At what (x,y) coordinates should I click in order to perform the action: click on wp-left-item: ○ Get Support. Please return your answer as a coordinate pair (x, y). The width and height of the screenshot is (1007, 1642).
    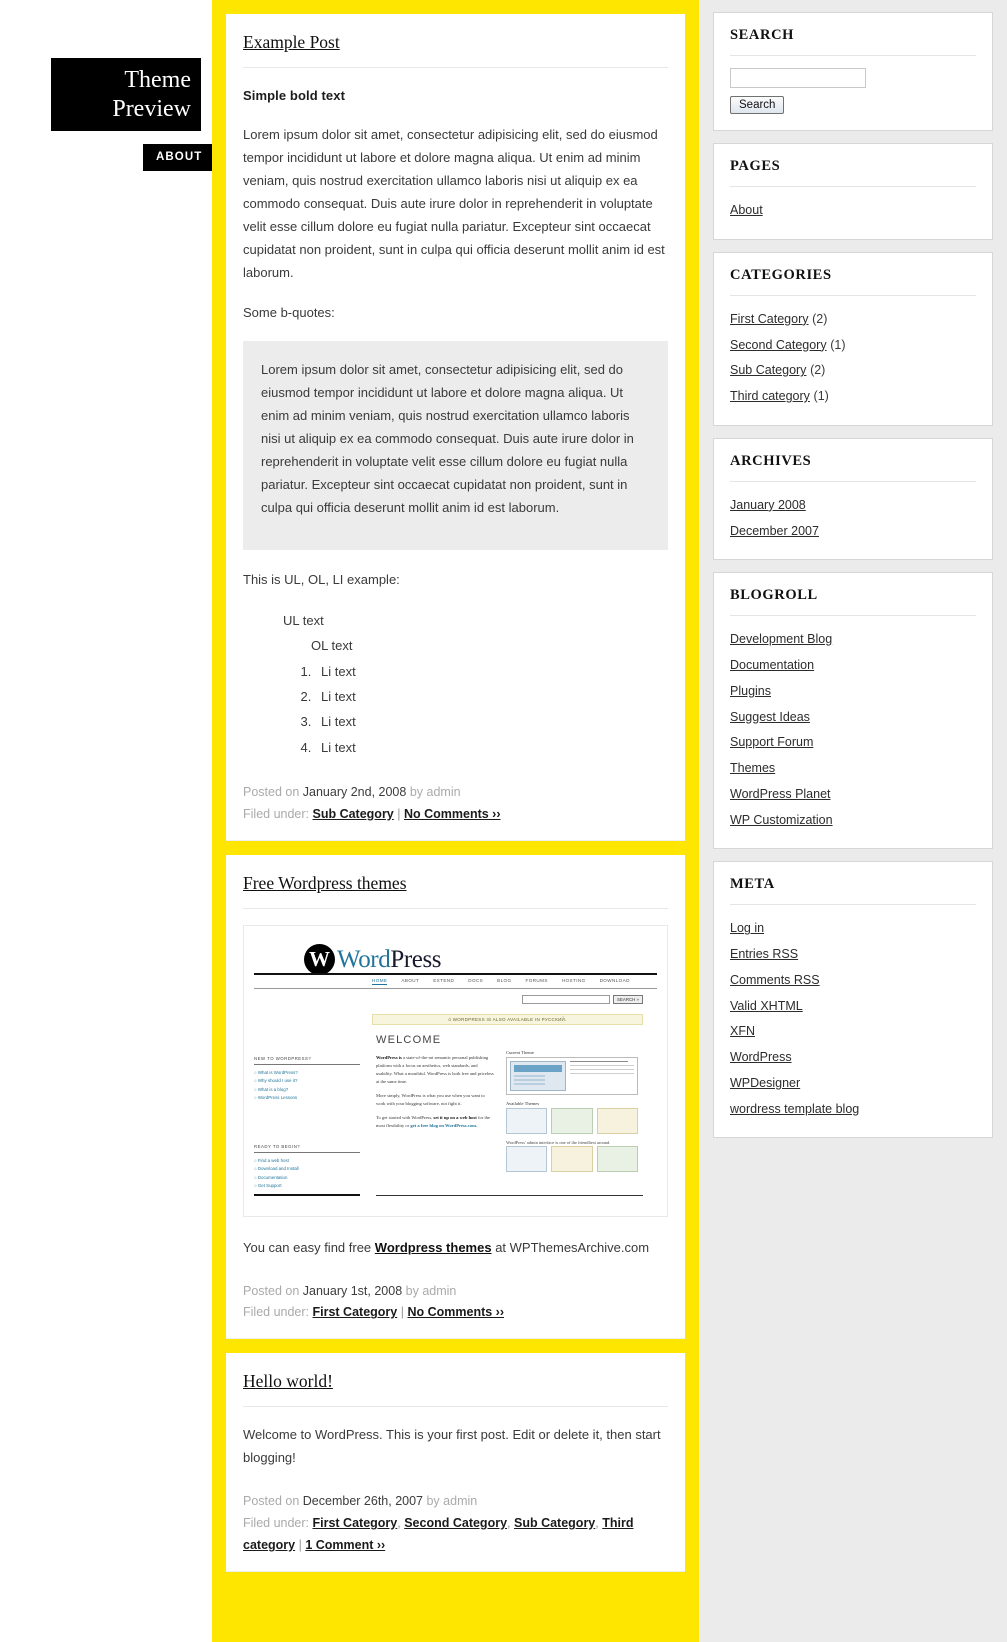
    Looking at the image, I should click on (307, 1186).